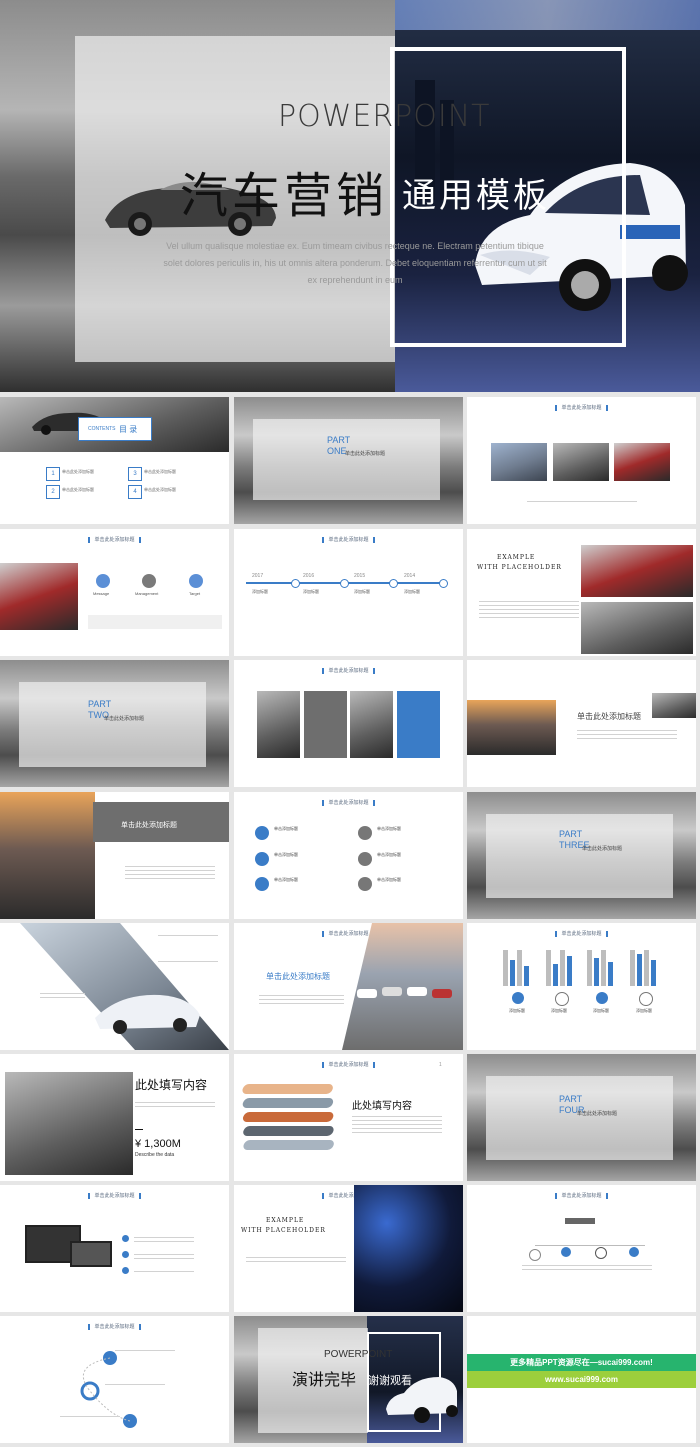  Describe the element at coordinates (124, 986) in the screenshot. I see `diagonal-car-photo` at that location.